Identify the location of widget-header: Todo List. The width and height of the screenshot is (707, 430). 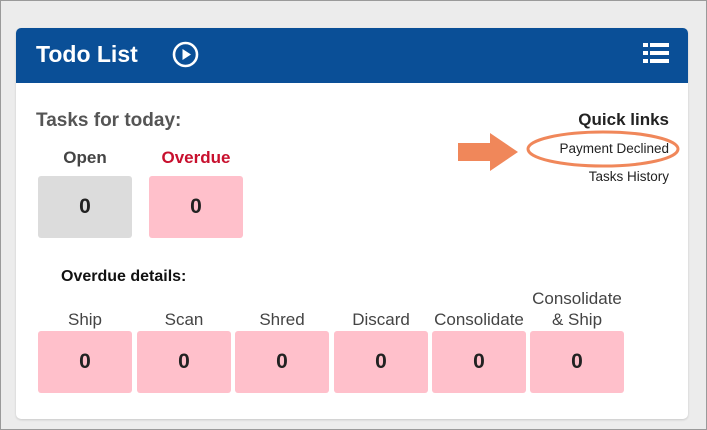
(352, 55).